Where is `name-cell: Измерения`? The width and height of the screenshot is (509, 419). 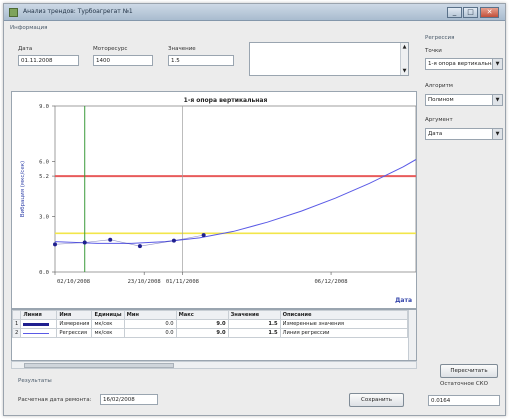
name-cell: Измерения is located at coordinates (74, 324).